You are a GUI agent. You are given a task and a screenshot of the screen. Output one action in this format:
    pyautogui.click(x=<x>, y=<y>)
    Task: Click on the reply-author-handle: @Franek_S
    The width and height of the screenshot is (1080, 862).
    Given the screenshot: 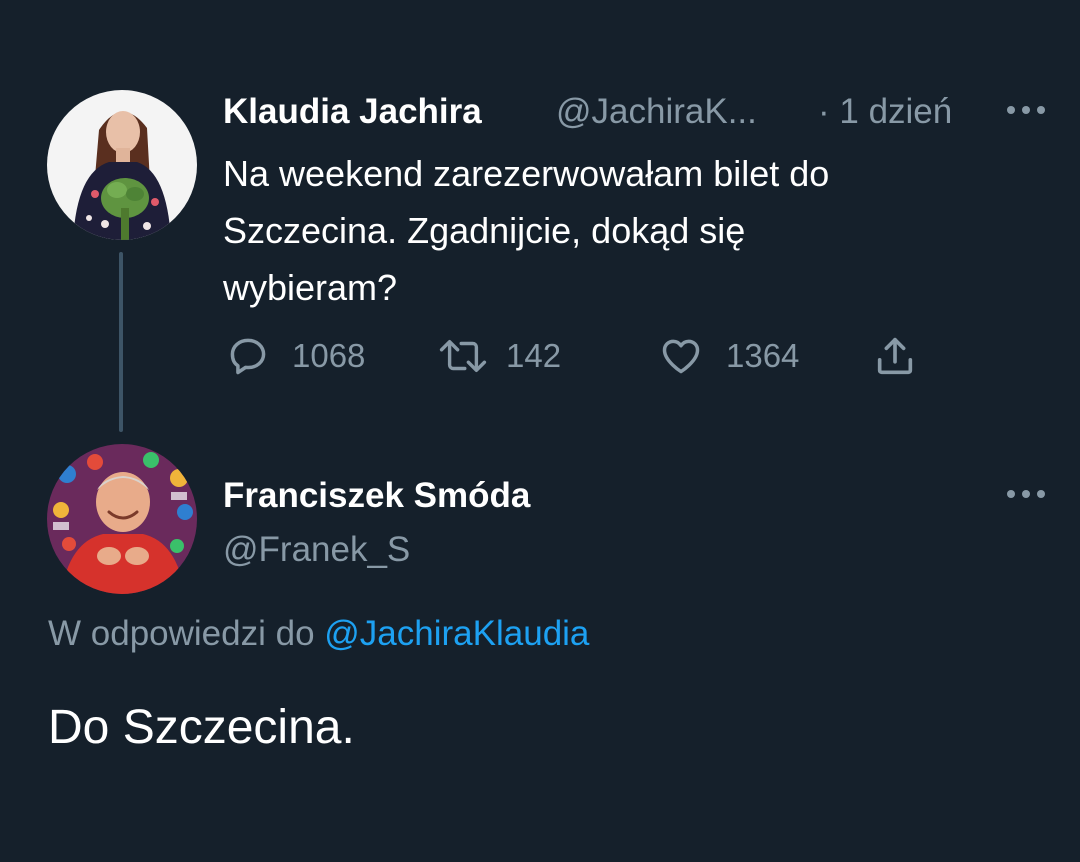 What is the action you would take?
    pyautogui.click(x=316, y=550)
    